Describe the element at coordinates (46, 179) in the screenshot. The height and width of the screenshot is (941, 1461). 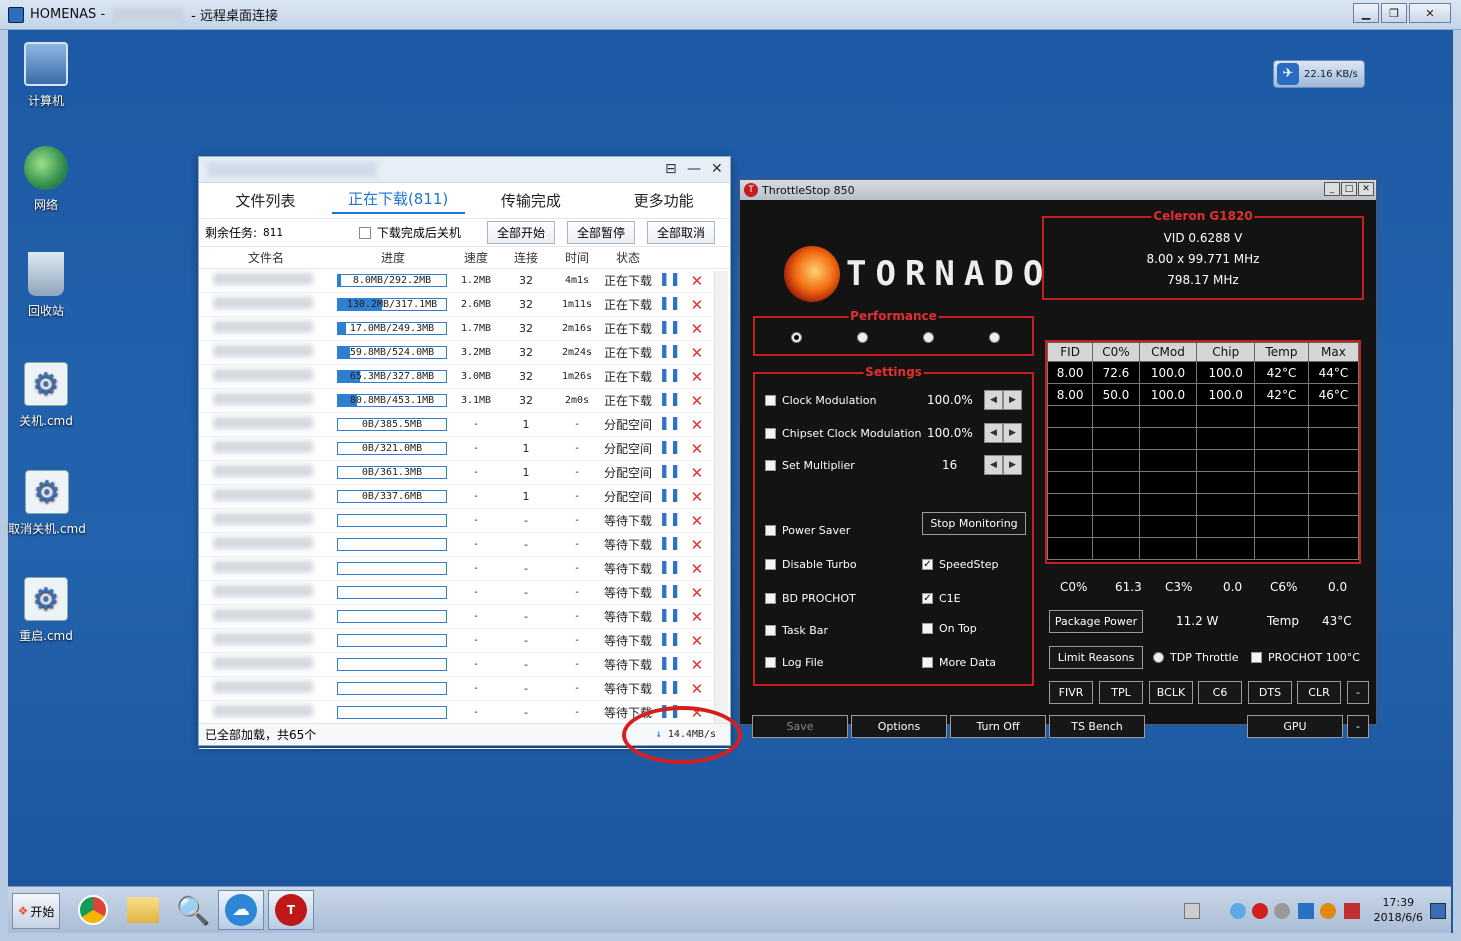
I see `desktop-icon-network: 网络` at that location.